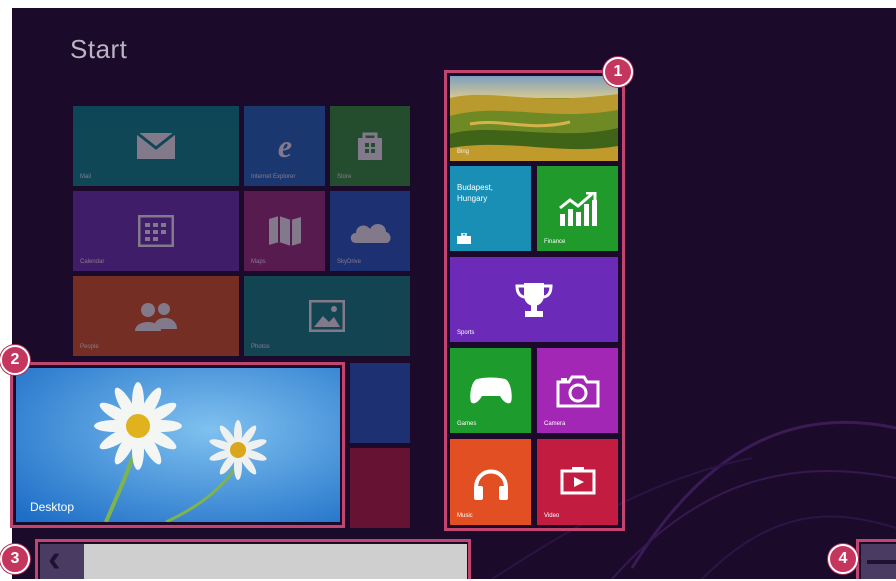 The width and height of the screenshot is (896, 581). I want to click on store-icon, so click(370, 146).